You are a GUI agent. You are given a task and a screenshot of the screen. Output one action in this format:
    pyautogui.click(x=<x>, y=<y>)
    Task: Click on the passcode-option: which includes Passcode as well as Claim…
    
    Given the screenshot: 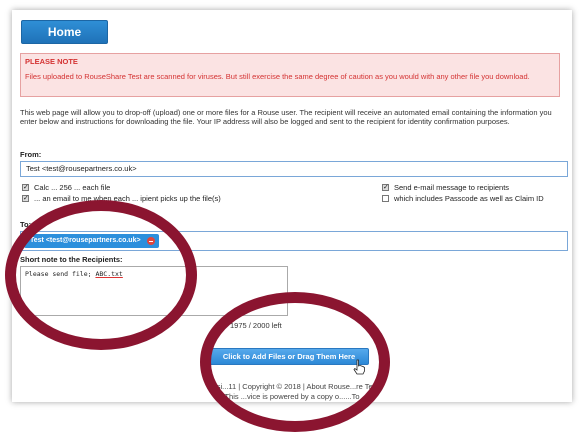 What is the action you would take?
    pyautogui.click(x=463, y=198)
    